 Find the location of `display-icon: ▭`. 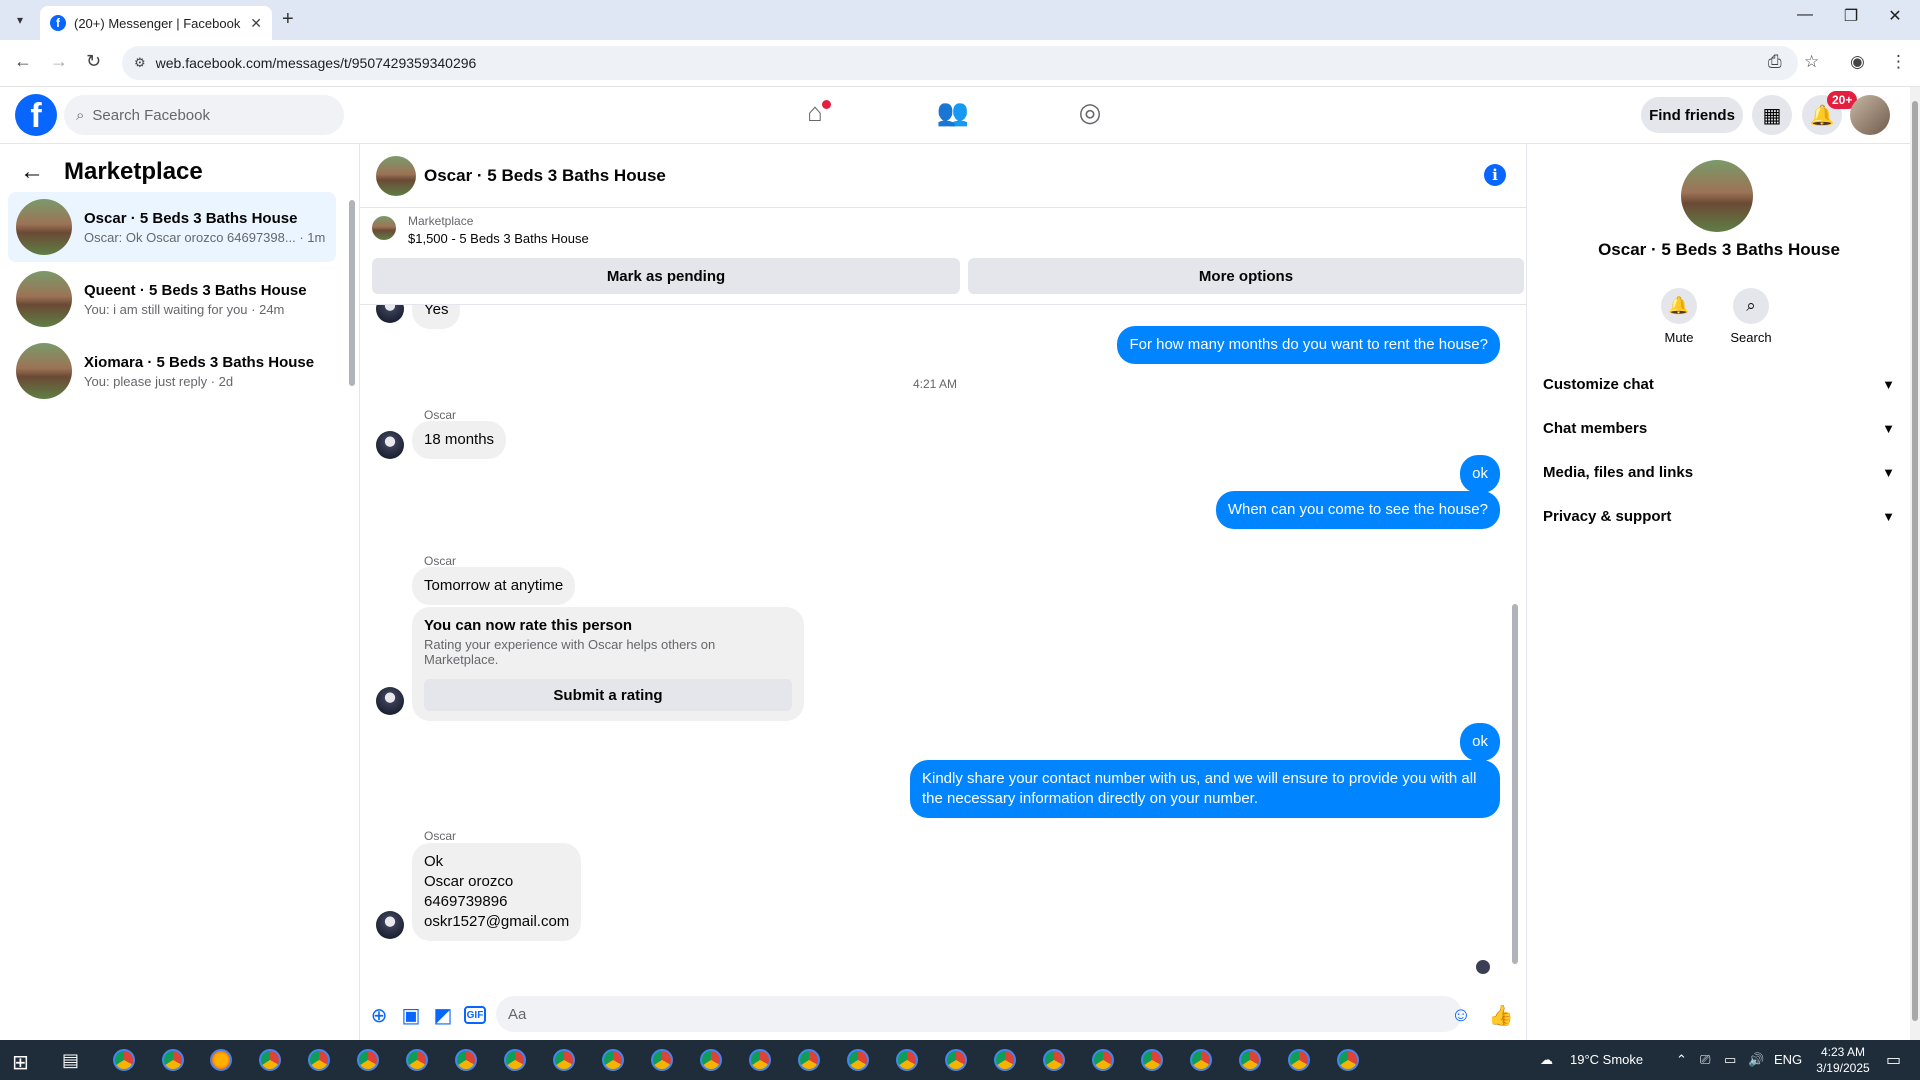

display-icon: ▭ is located at coordinates (1730, 1060).